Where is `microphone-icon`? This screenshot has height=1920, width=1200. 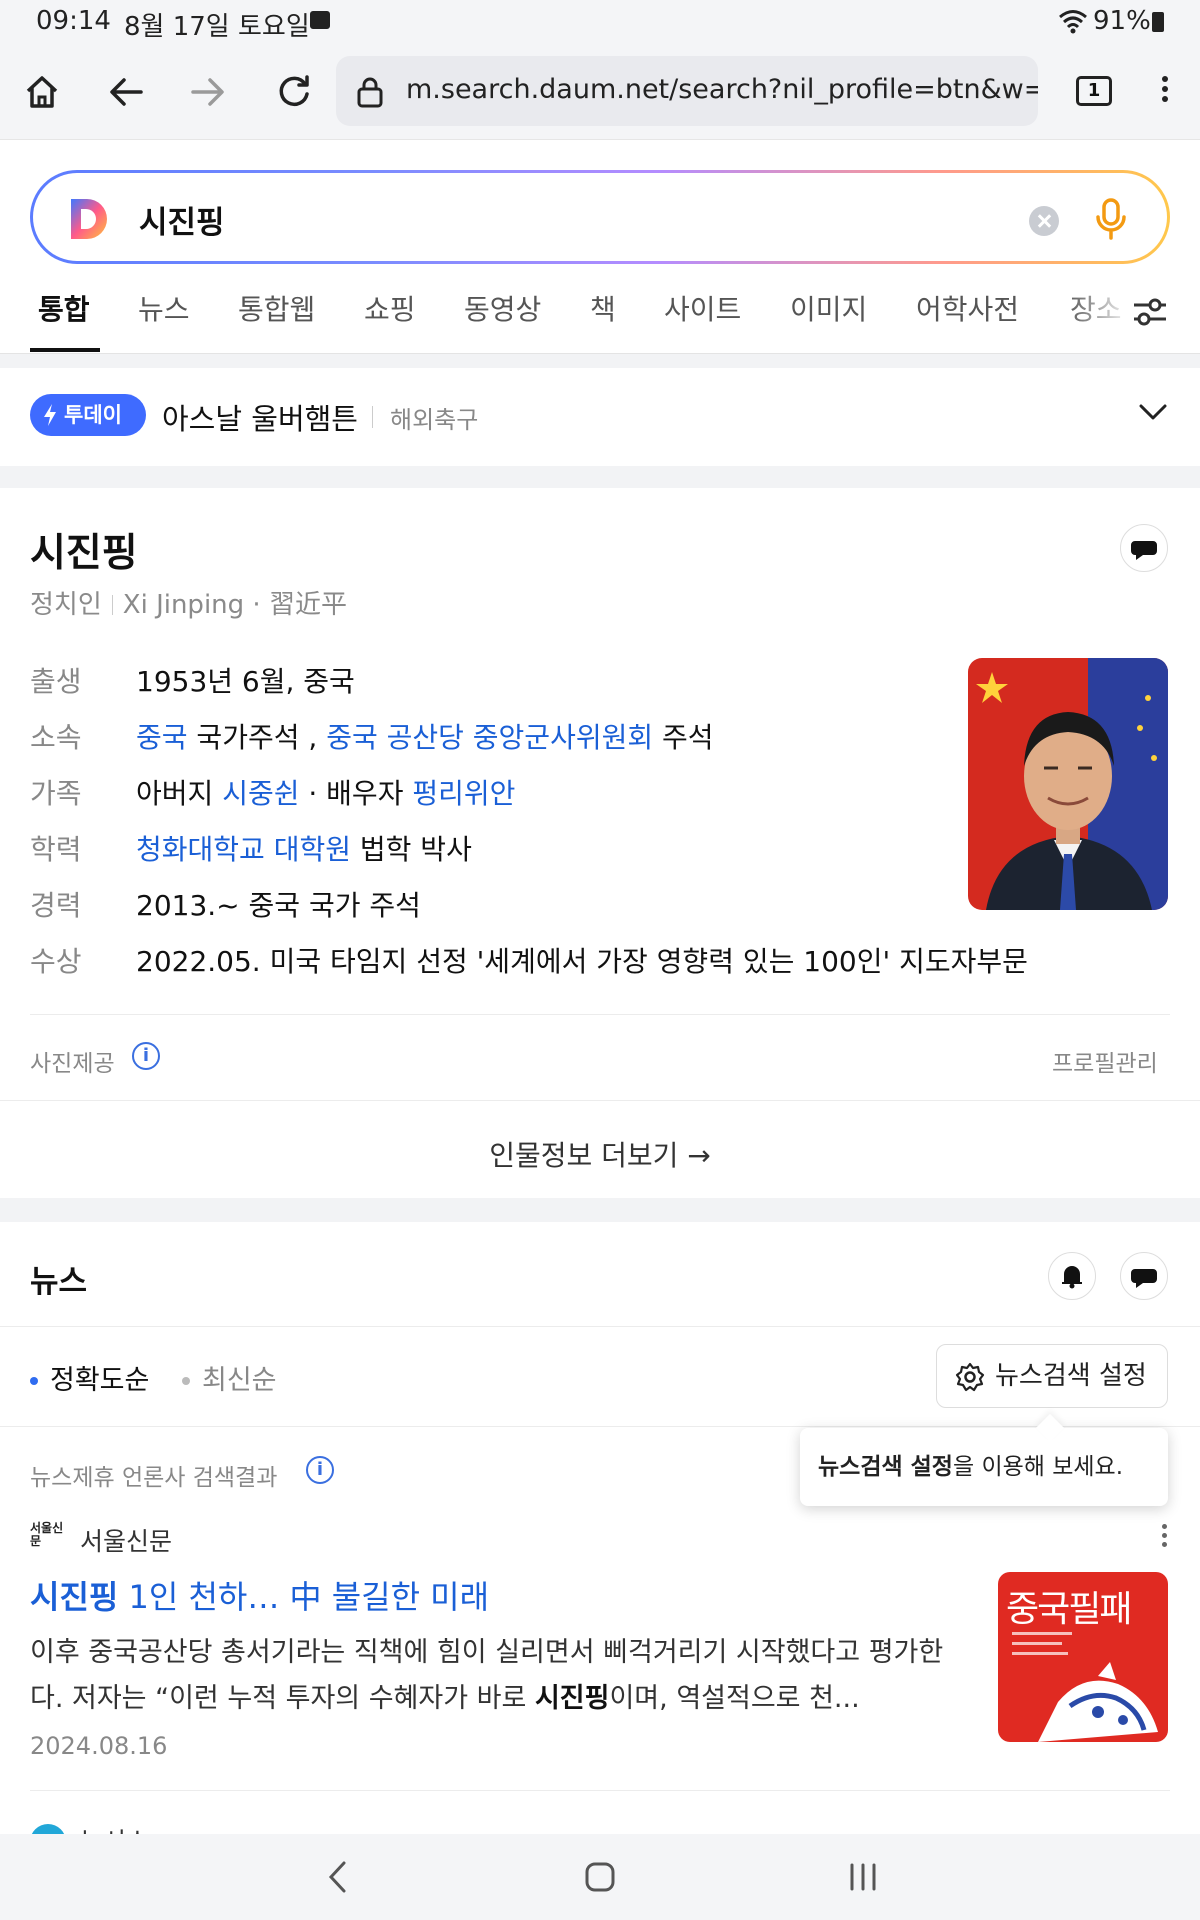 microphone-icon is located at coordinates (1111, 219).